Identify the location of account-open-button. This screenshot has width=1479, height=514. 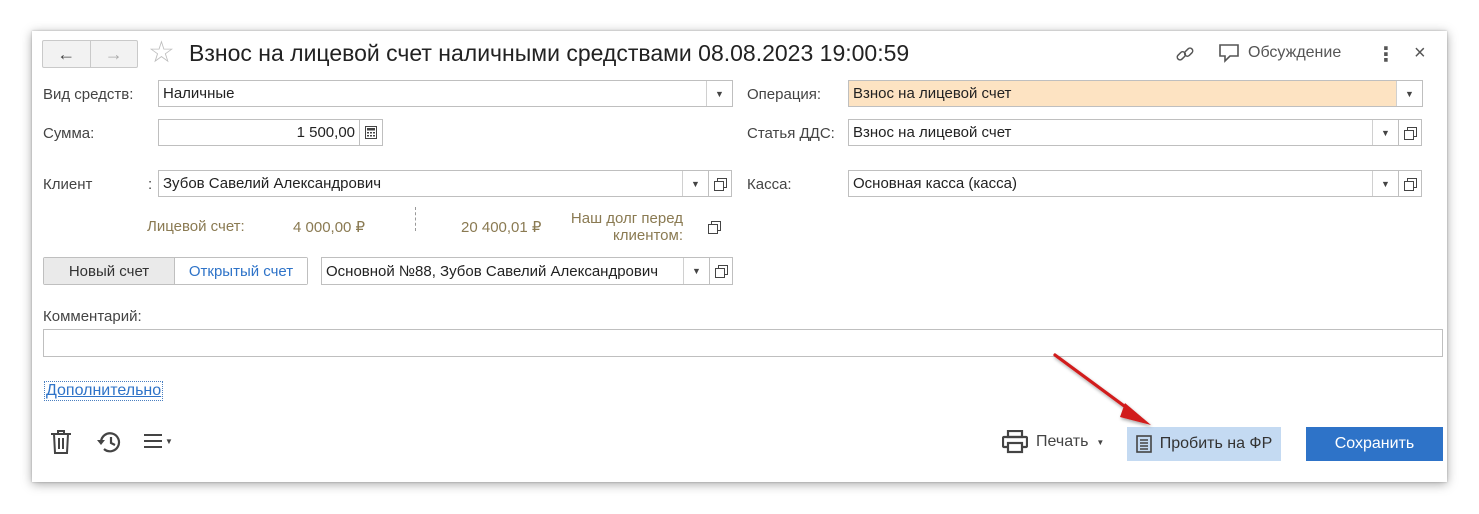
(721, 271).